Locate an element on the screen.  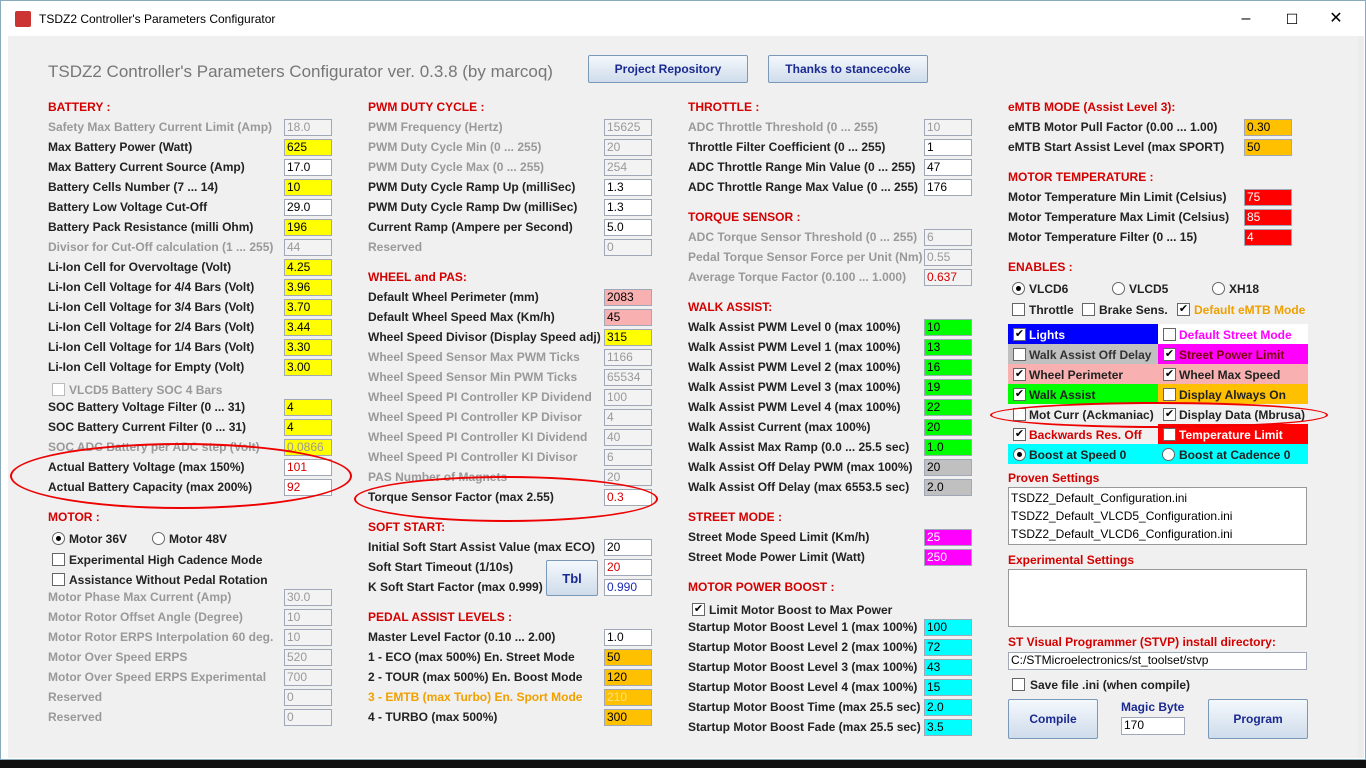
wheel-row-field: 0.3 is located at coordinates (628, 497).